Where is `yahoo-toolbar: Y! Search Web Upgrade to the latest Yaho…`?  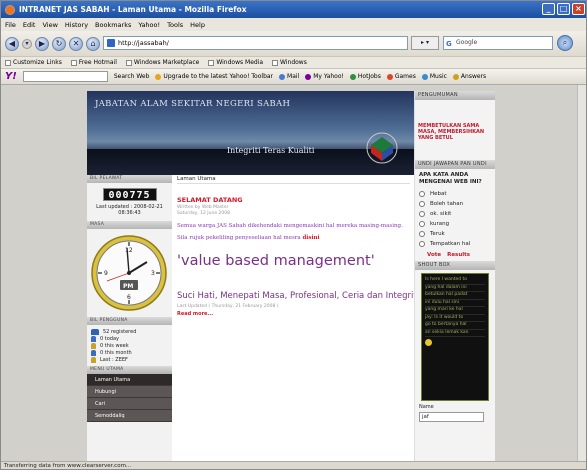 yahoo-toolbar: Y! Search Web Upgrade to the latest Yaho… is located at coordinates (293, 76).